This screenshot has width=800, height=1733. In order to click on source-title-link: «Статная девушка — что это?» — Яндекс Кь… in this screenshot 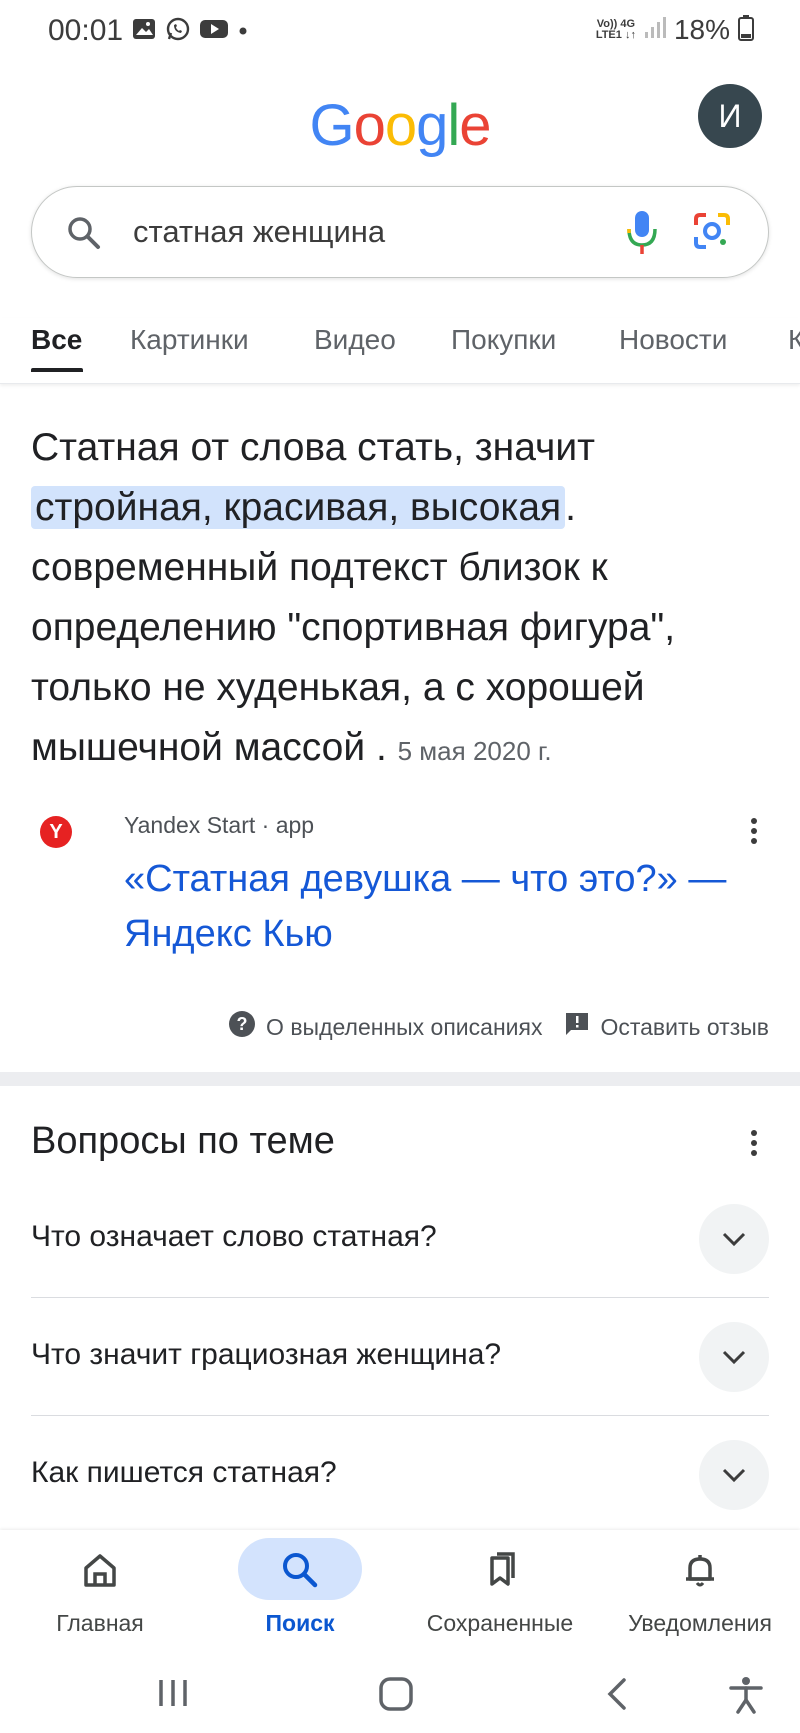, I will do `click(444, 907)`.